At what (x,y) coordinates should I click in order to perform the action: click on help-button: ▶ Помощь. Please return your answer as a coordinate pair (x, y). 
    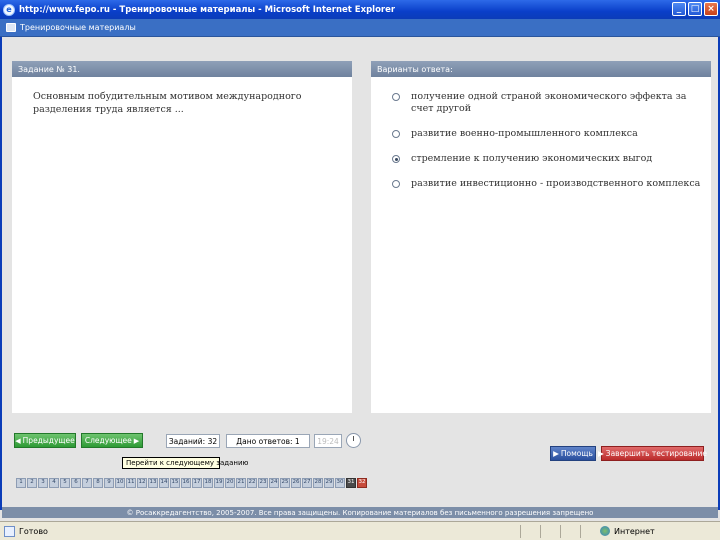
    Looking at the image, I should click on (573, 453).